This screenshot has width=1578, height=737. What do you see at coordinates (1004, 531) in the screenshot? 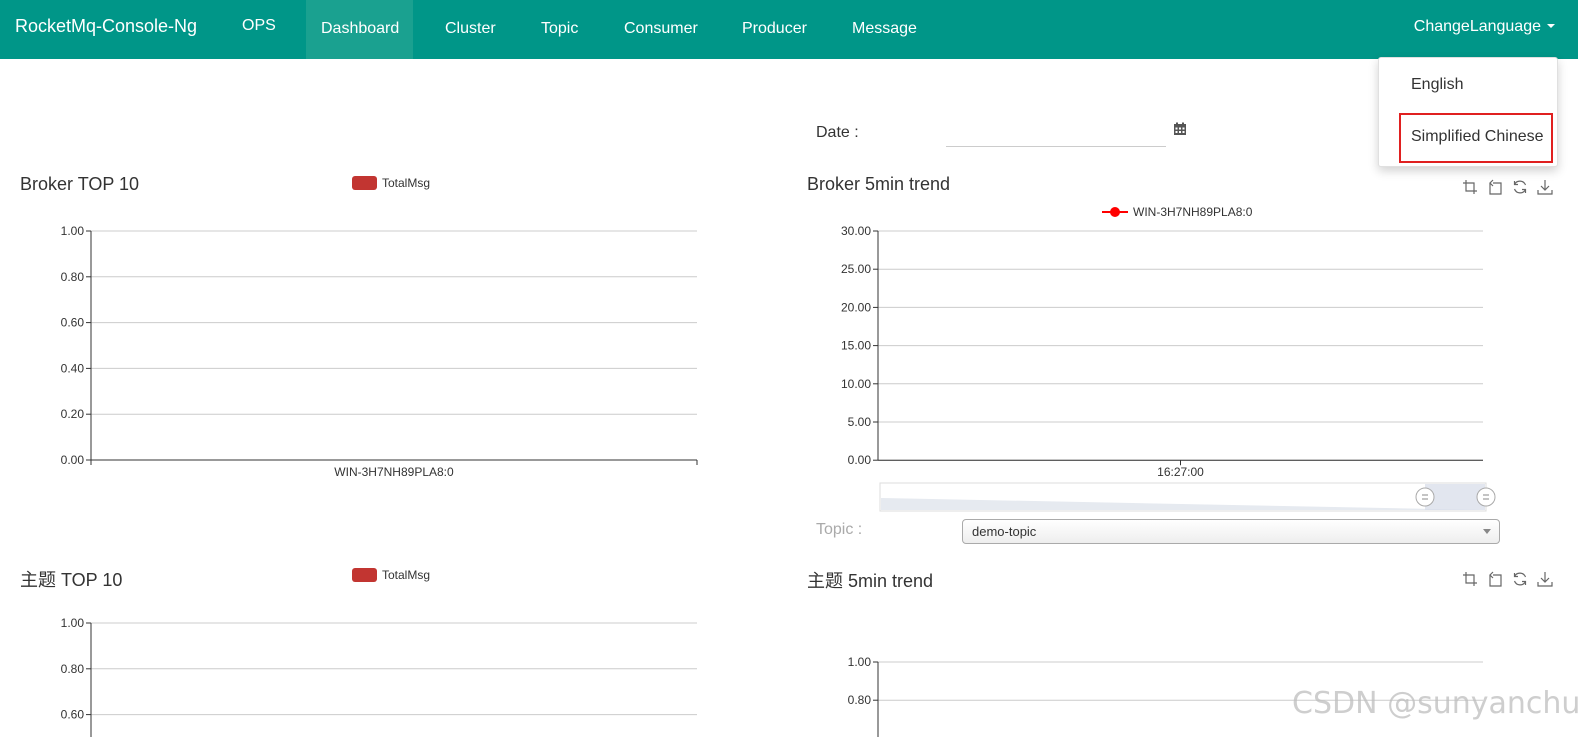
I see `topic-select-value: demo-topic` at bounding box center [1004, 531].